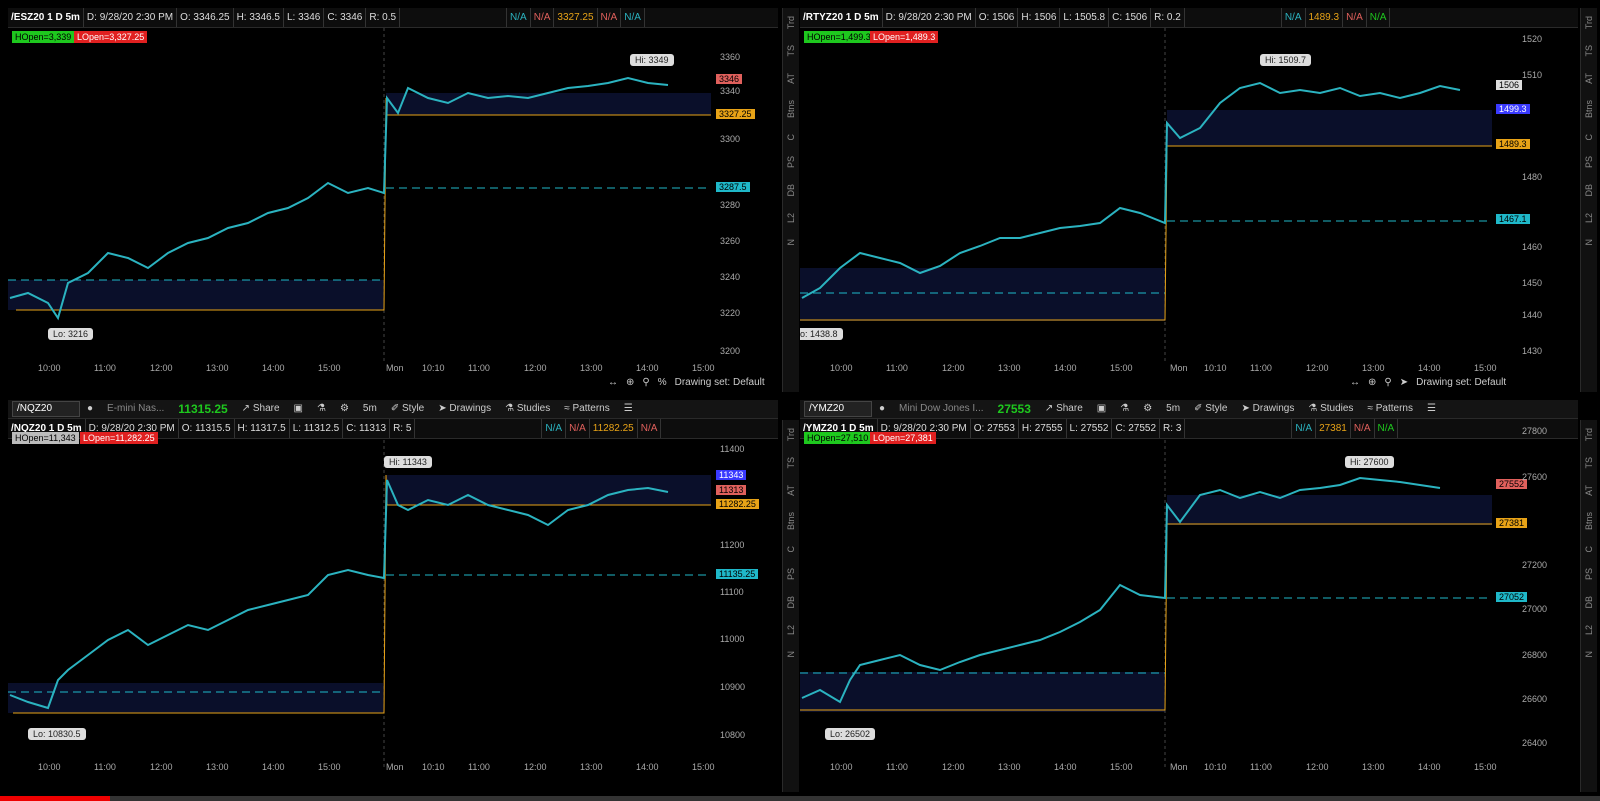 The width and height of the screenshot is (1600, 801). Describe the element at coordinates (1130, 17) in the screenshot. I see `close-readout: C: 1506` at that location.